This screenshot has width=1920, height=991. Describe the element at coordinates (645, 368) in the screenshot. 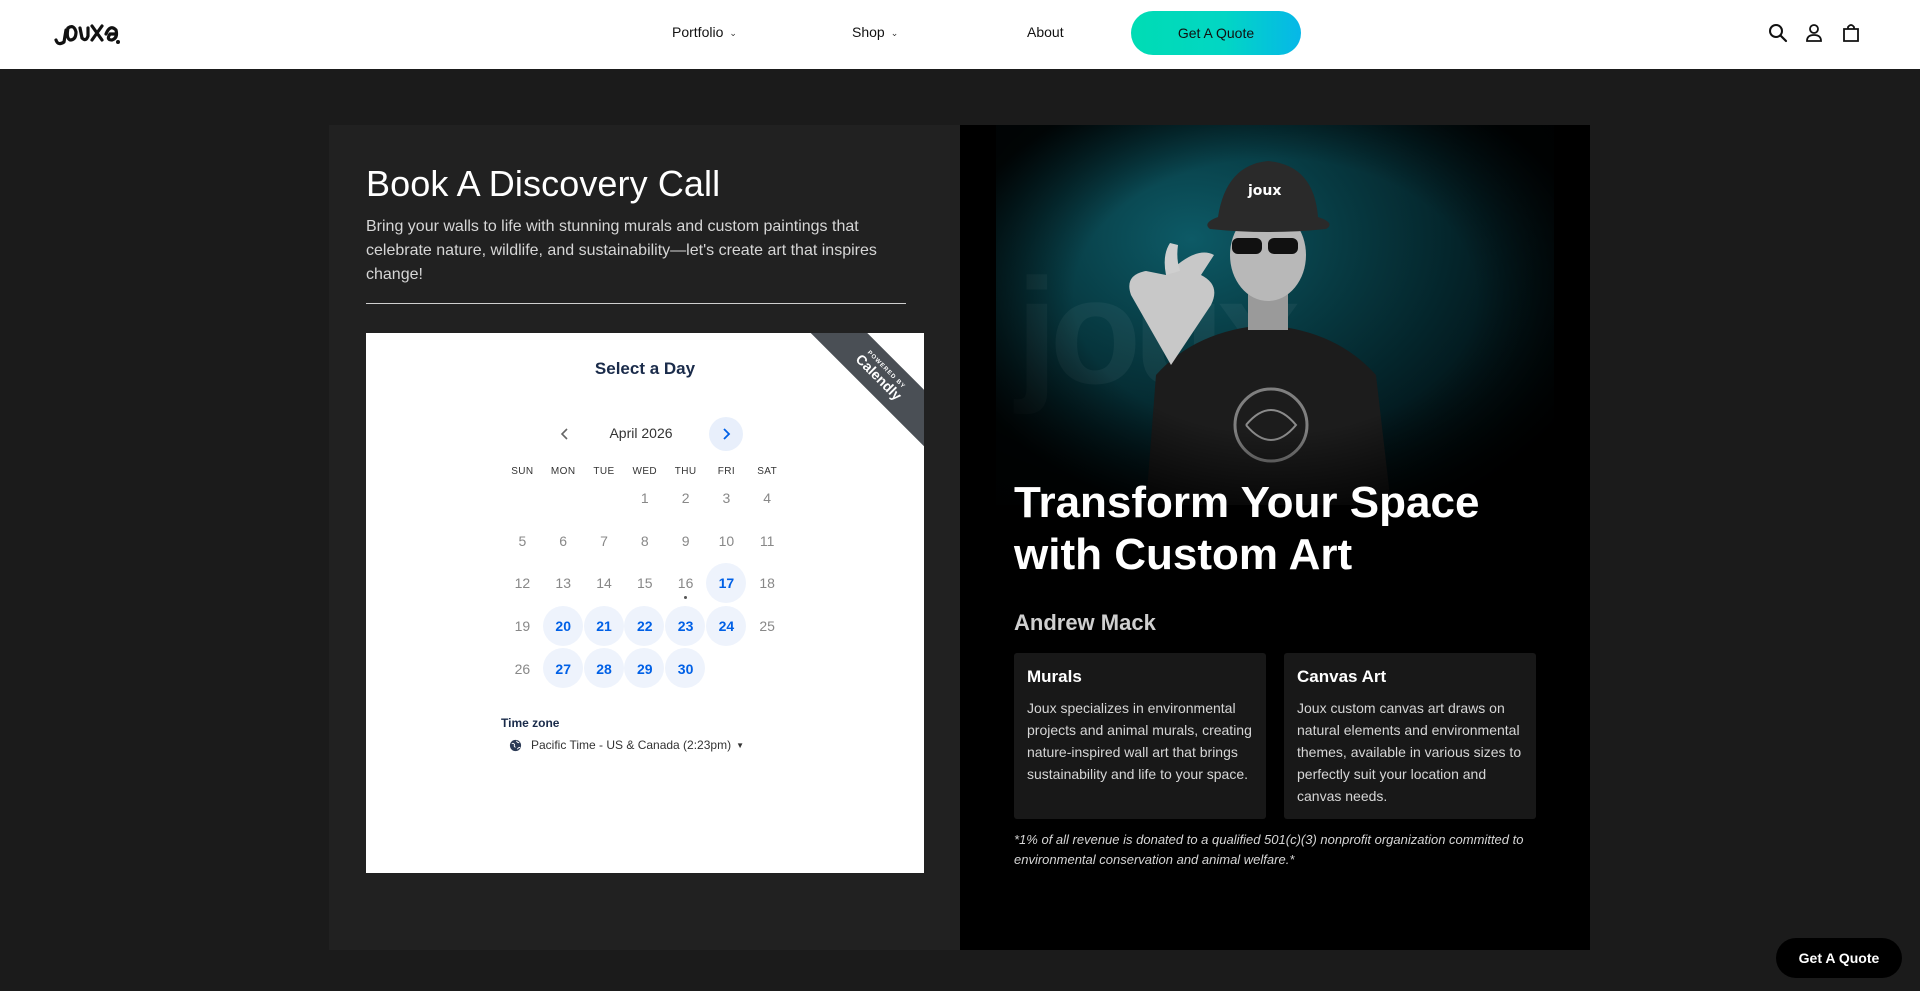

I see `select-day-heading: Select a Day` at that location.